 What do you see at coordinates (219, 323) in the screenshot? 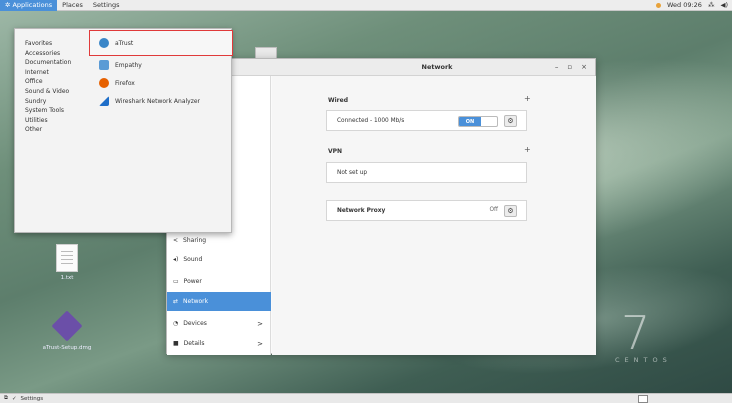
I see `sidebar-item-devices: ◔ Devices >` at bounding box center [219, 323].